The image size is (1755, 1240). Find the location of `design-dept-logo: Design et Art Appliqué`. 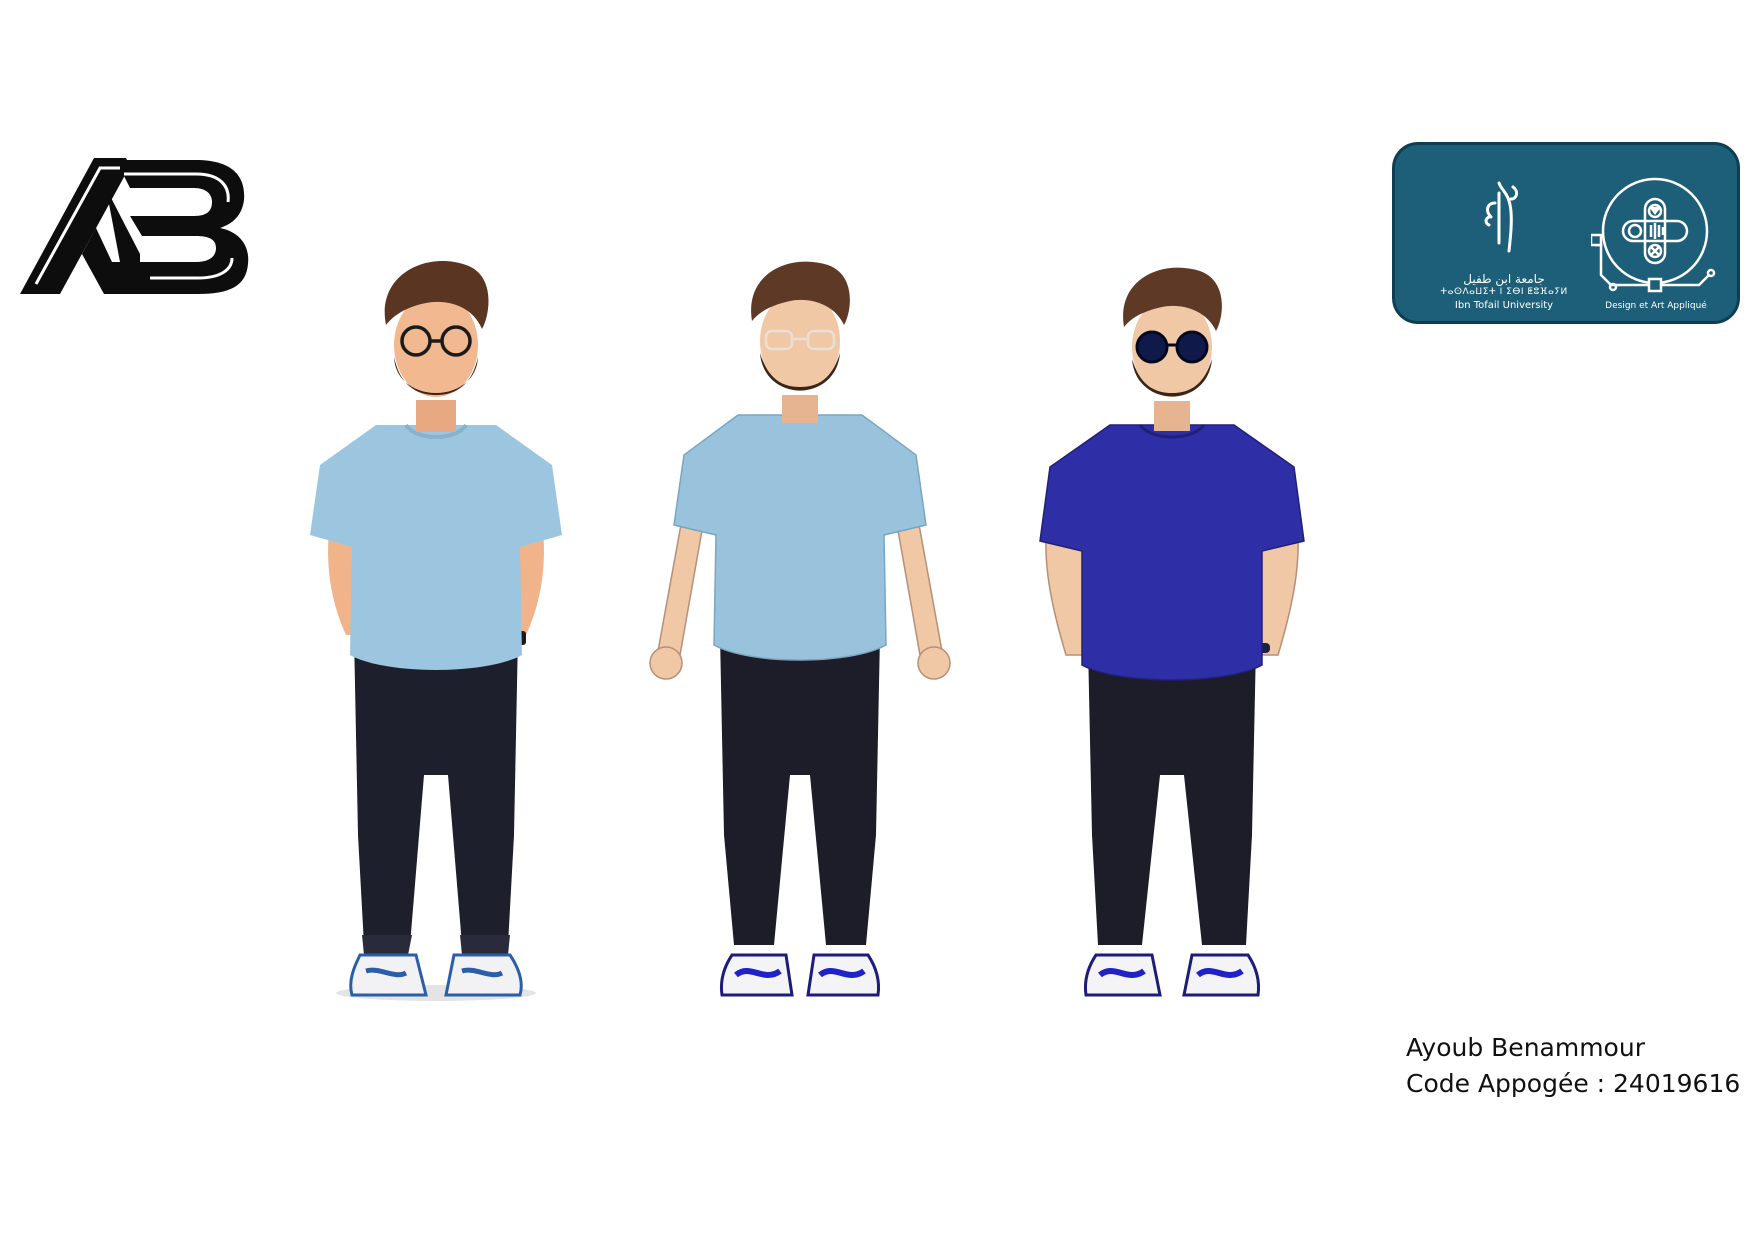

design-dept-logo: Design et Art Appliqué is located at coordinates (1655, 240).